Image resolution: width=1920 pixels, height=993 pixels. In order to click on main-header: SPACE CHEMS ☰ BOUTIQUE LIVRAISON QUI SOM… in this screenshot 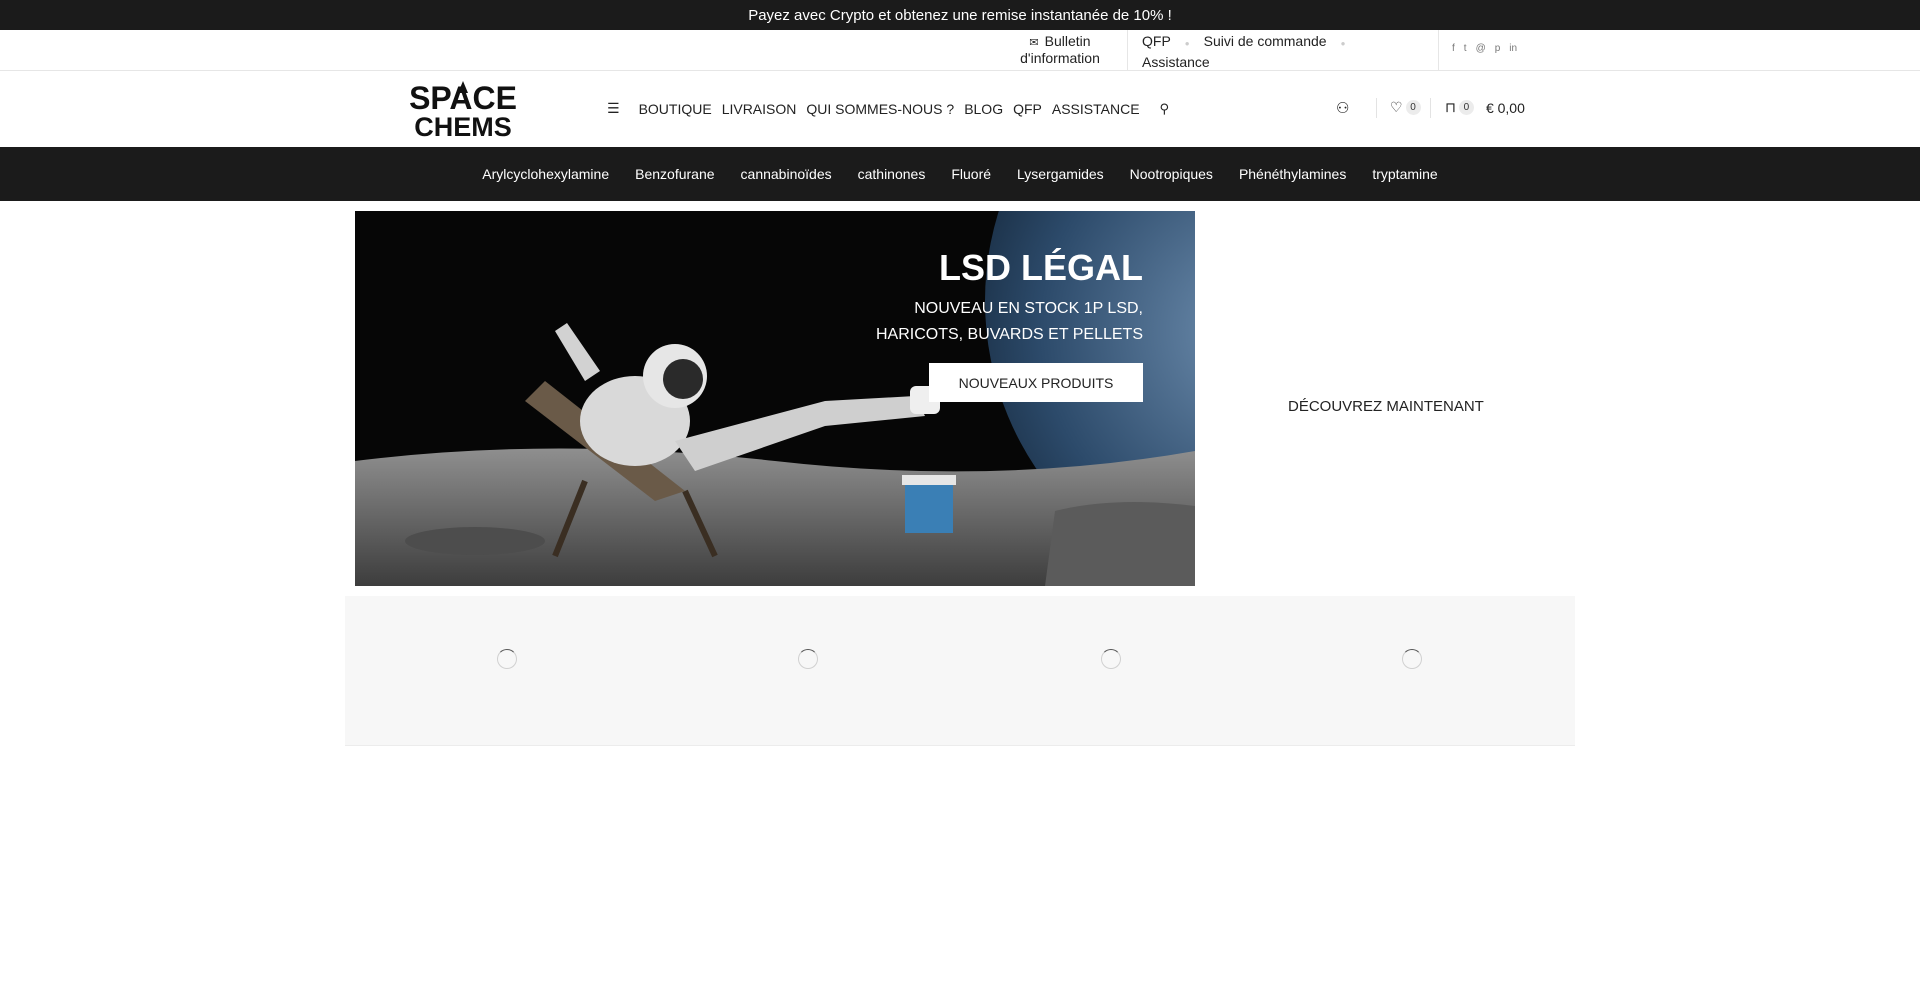, I will do `click(960, 109)`.